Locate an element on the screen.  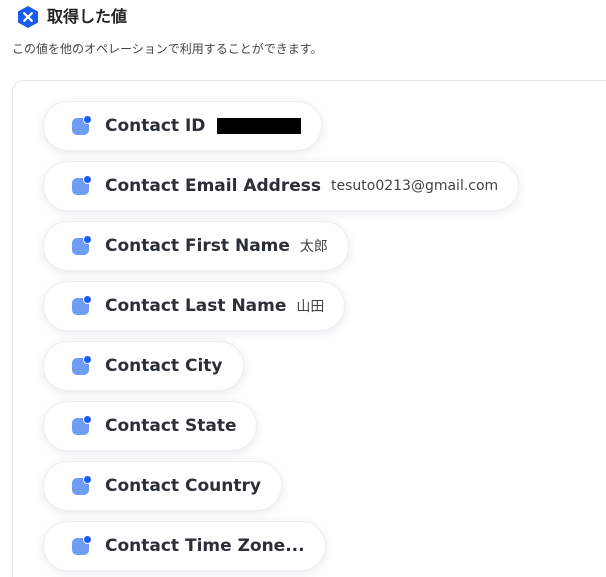
field-chip-contact-country: Contact Country is located at coordinates (162, 486).